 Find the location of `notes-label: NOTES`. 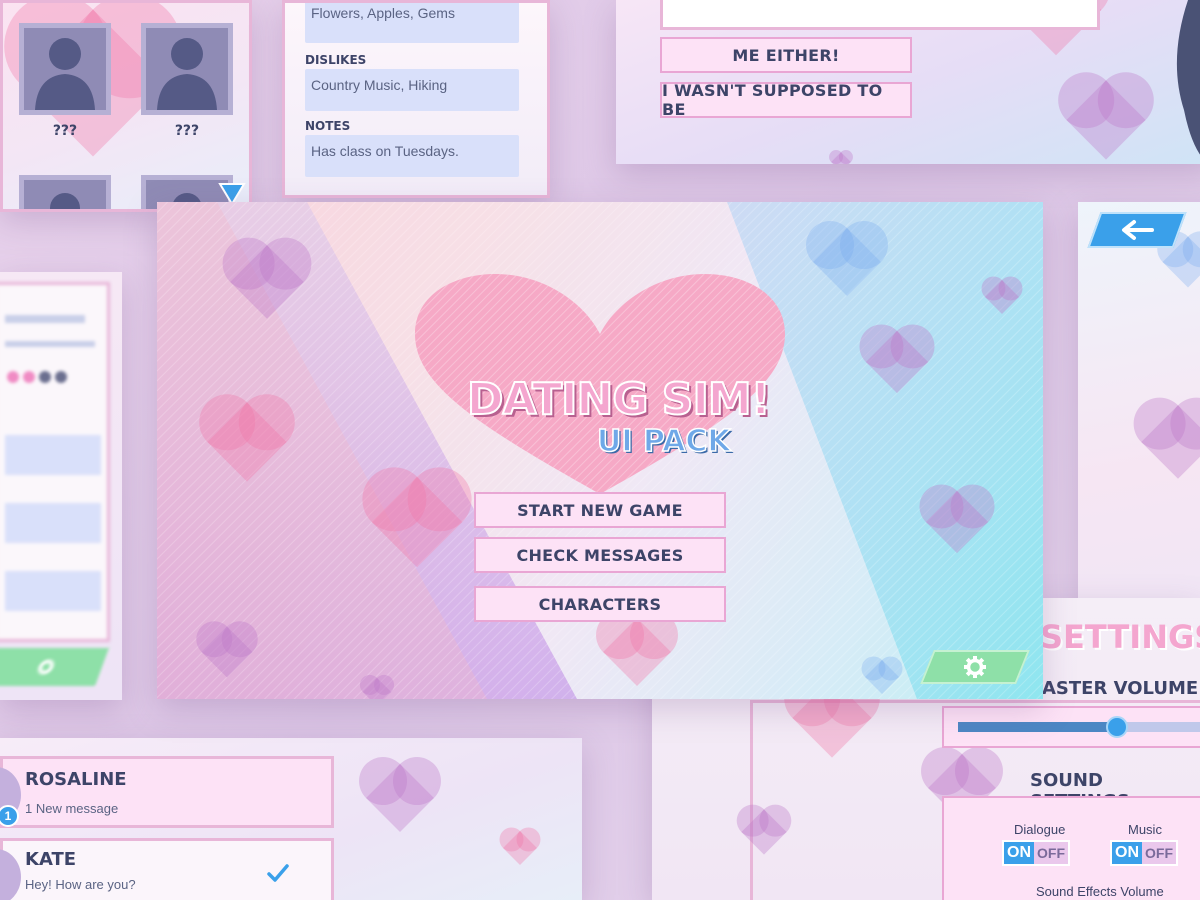

notes-label: NOTES is located at coordinates (328, 126).